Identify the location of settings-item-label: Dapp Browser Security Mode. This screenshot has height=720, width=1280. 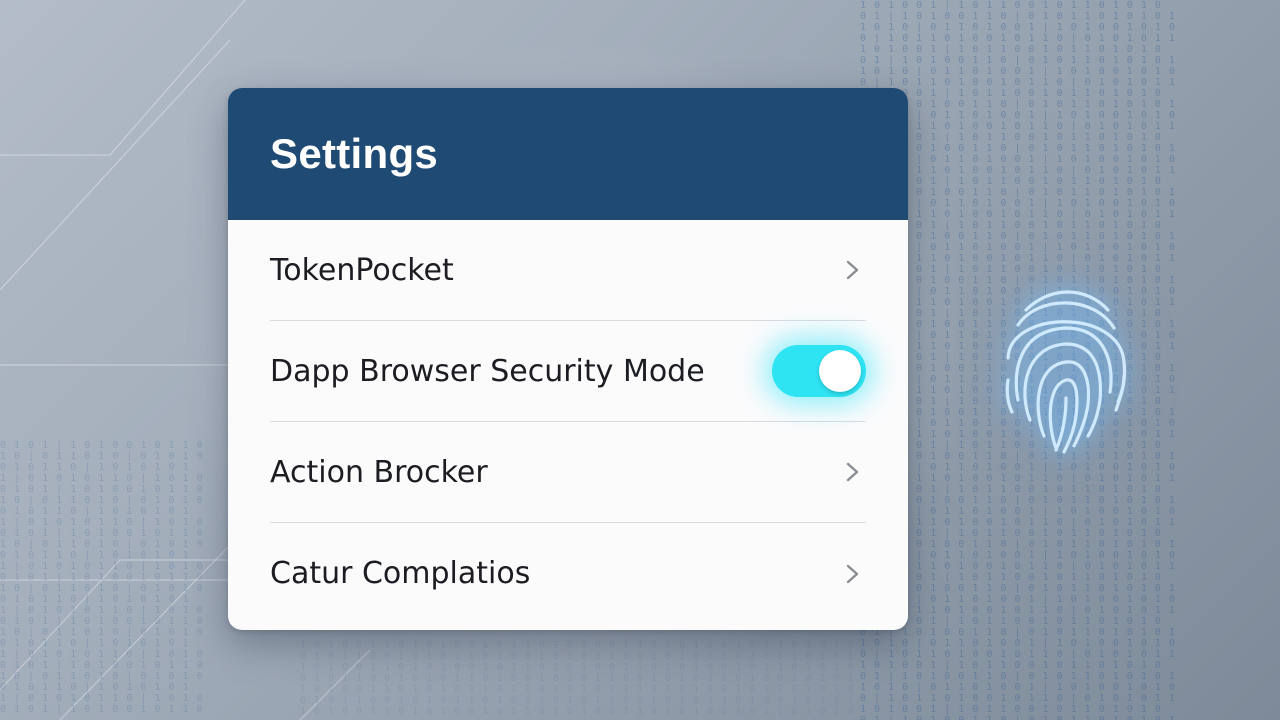
(487, 371).